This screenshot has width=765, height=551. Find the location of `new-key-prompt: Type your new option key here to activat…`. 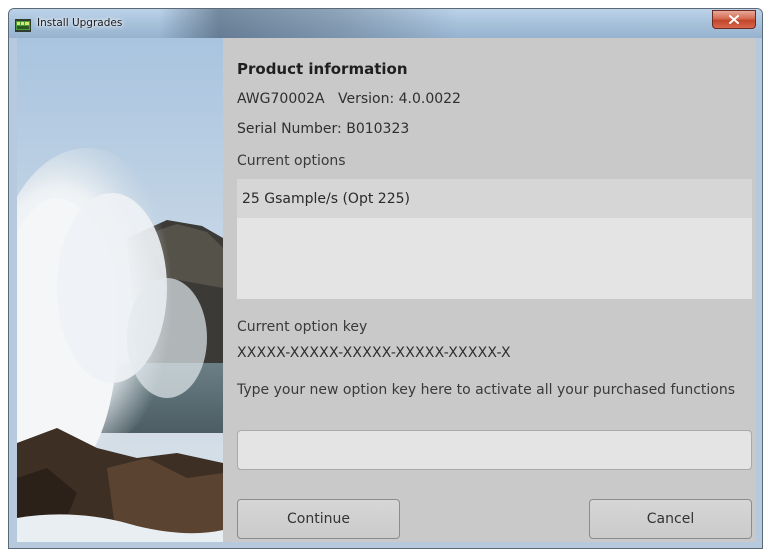

new-key-prompt: Type your new option key here to activat… is located at coordinates (486, 390).